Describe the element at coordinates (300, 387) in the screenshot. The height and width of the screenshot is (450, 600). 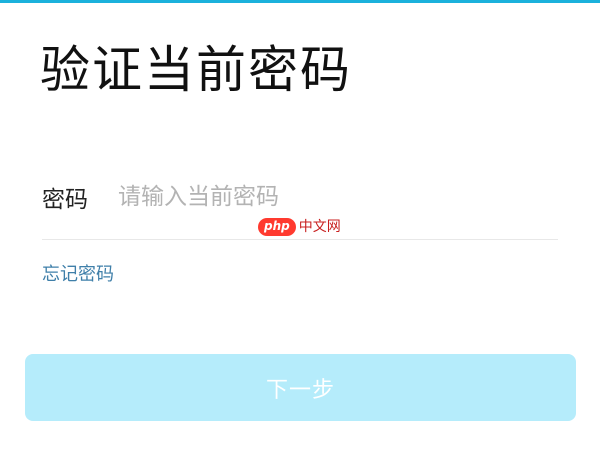
I see `next-button: 下一步` at that location.